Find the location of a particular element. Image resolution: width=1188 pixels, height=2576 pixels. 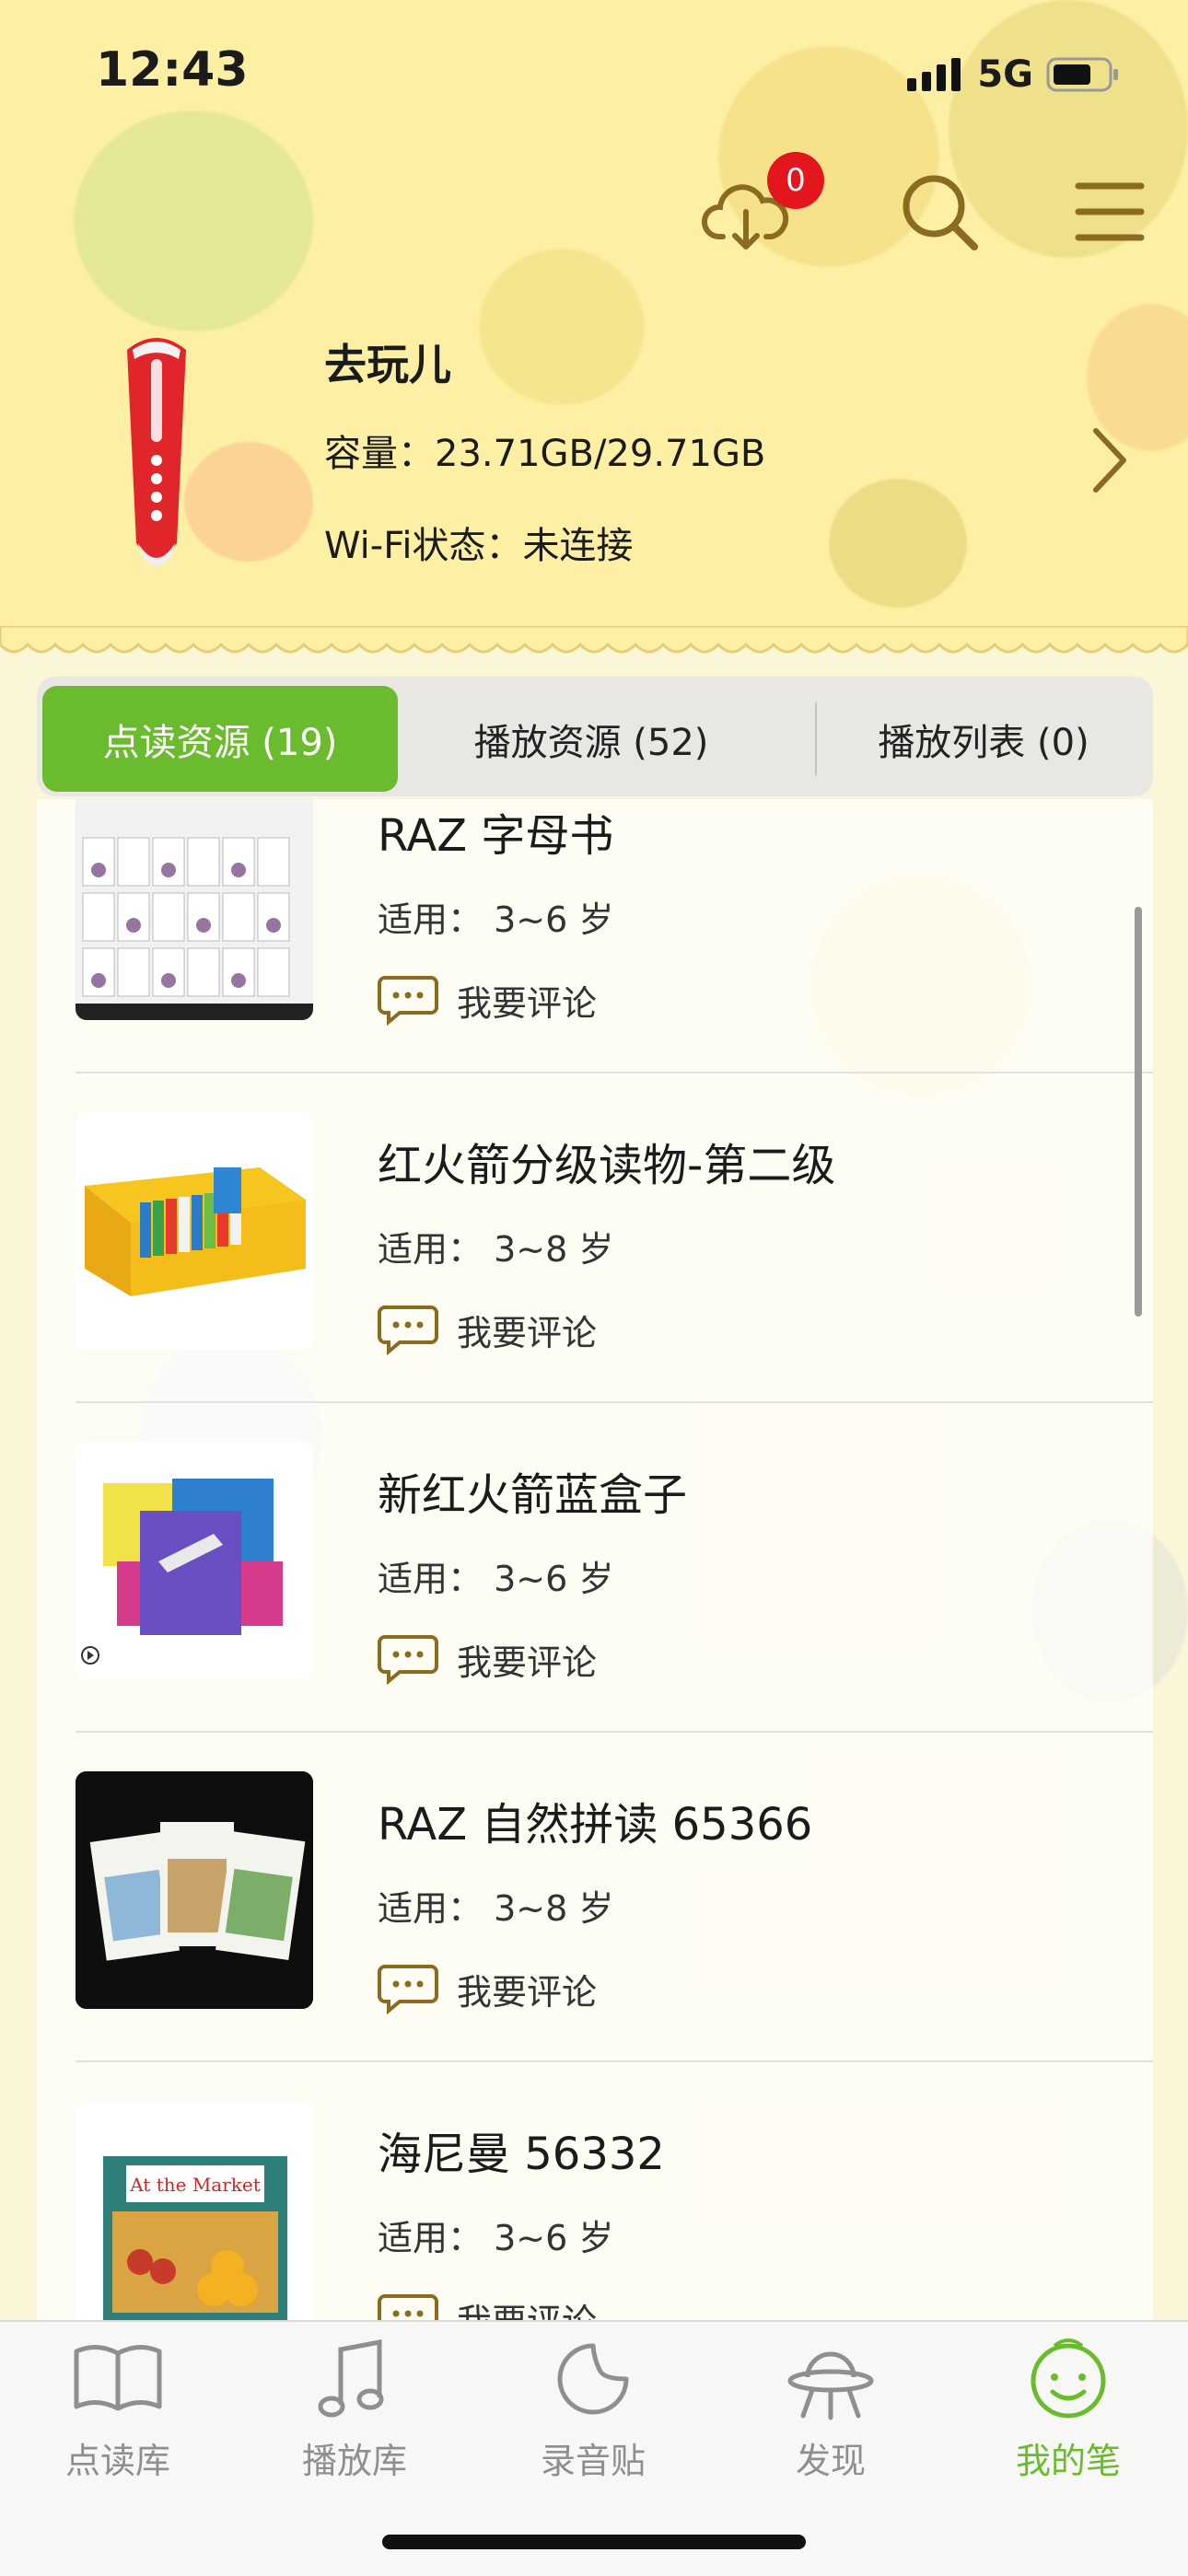

tabbar-label: 发现 is located at coordinates (830, 2461).